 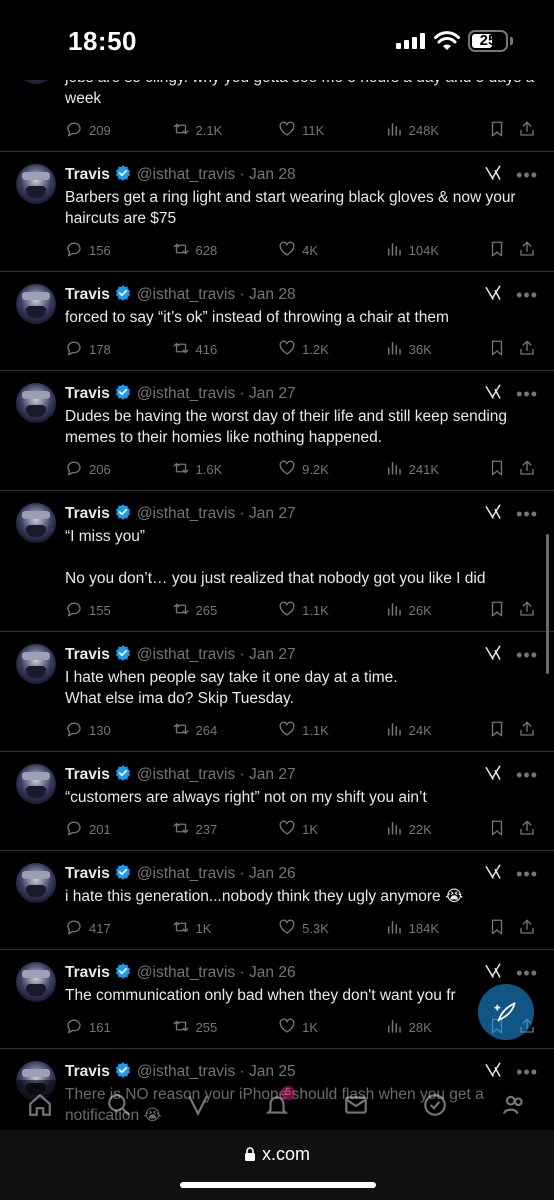 What do you see at coordinates (225, 349) in the screenshot?
I see `retweet-button: 416` at bounding box center [225, 349].